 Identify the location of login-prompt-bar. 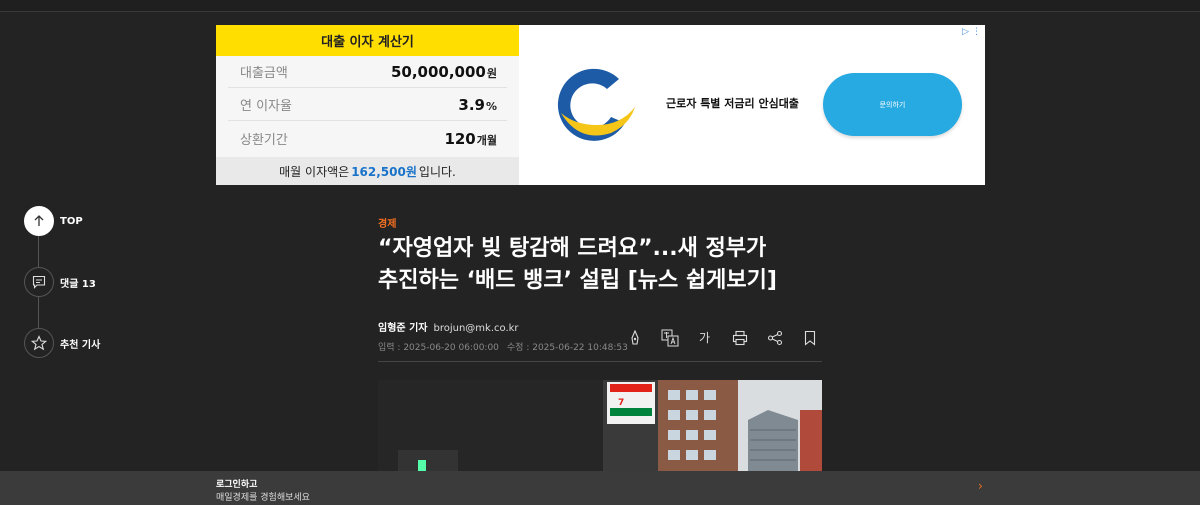
(600, 488).